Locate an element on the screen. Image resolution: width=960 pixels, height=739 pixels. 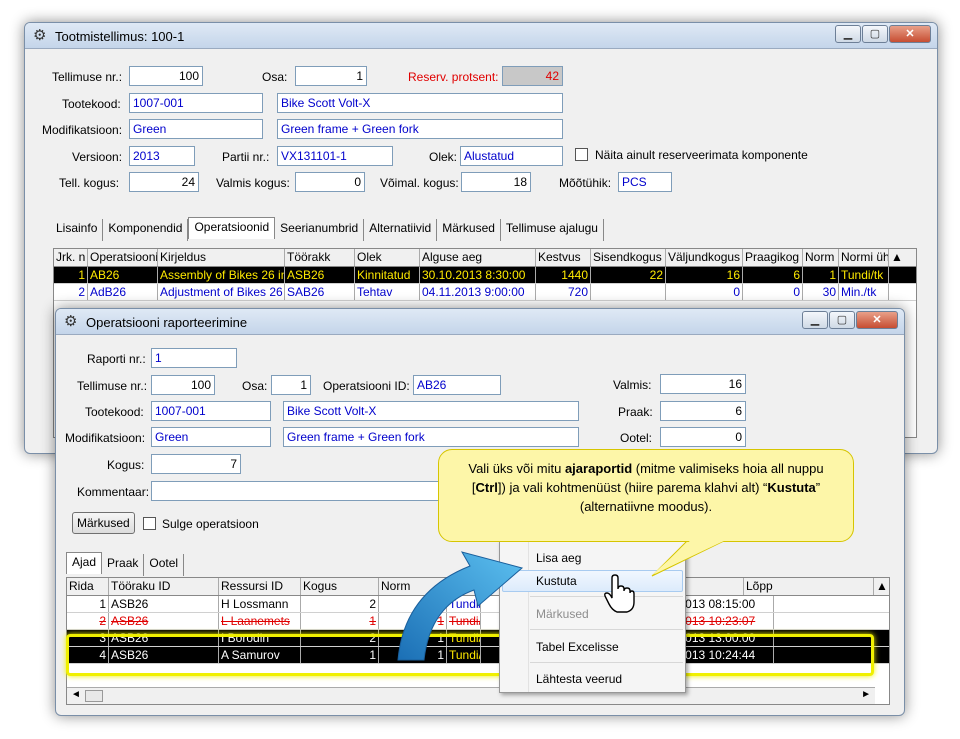
col-header: Tööraku ID is located at coordinates (164, 586).